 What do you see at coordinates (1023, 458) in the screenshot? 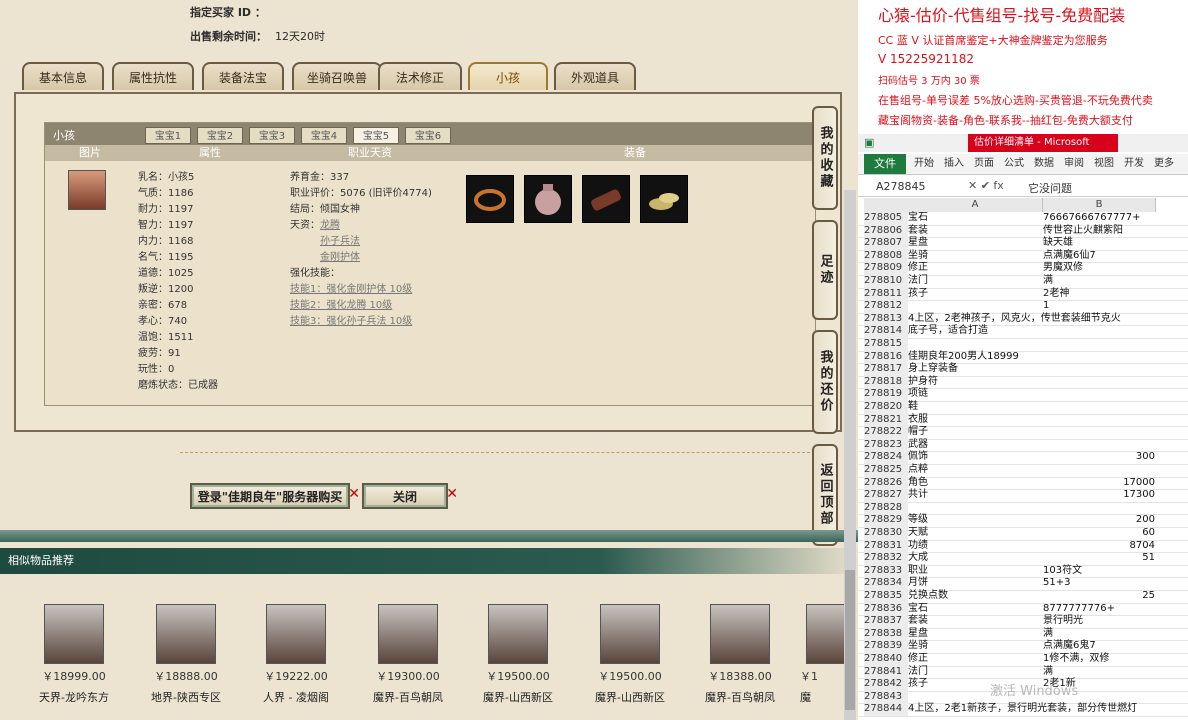
I see `sheet-row: 278824 佩饰 300` at bounding box center [1023, 458].